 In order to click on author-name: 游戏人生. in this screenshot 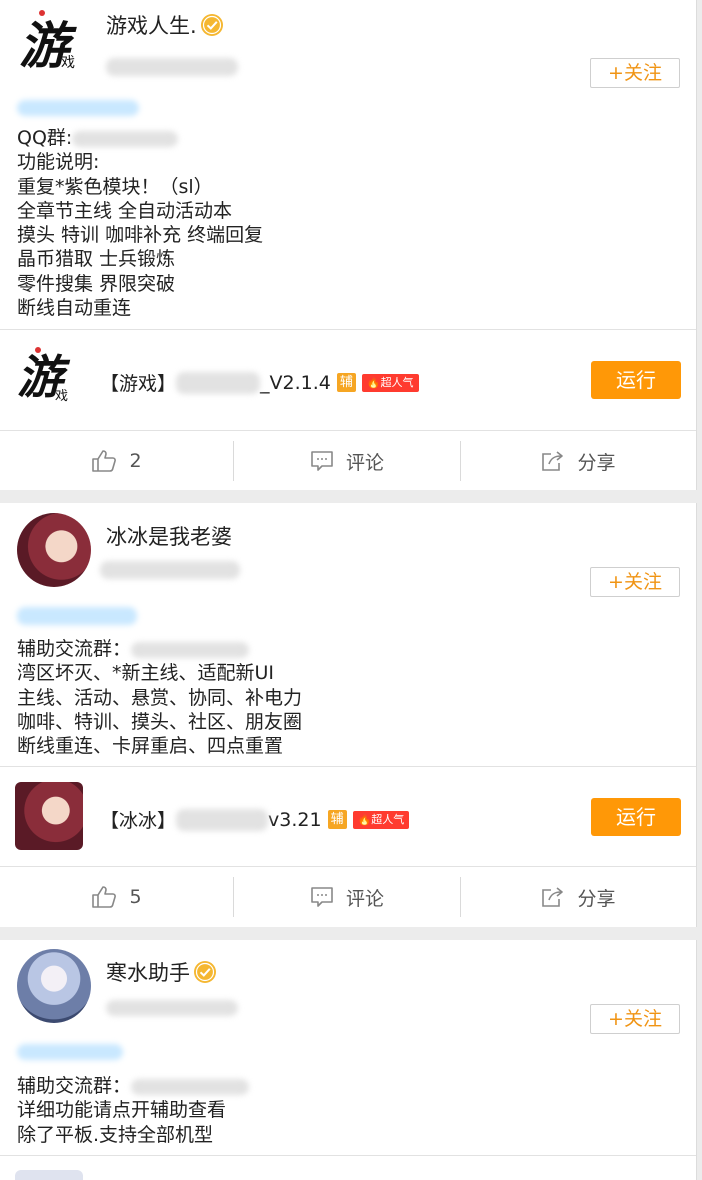, I will do `click(165, 25)`.